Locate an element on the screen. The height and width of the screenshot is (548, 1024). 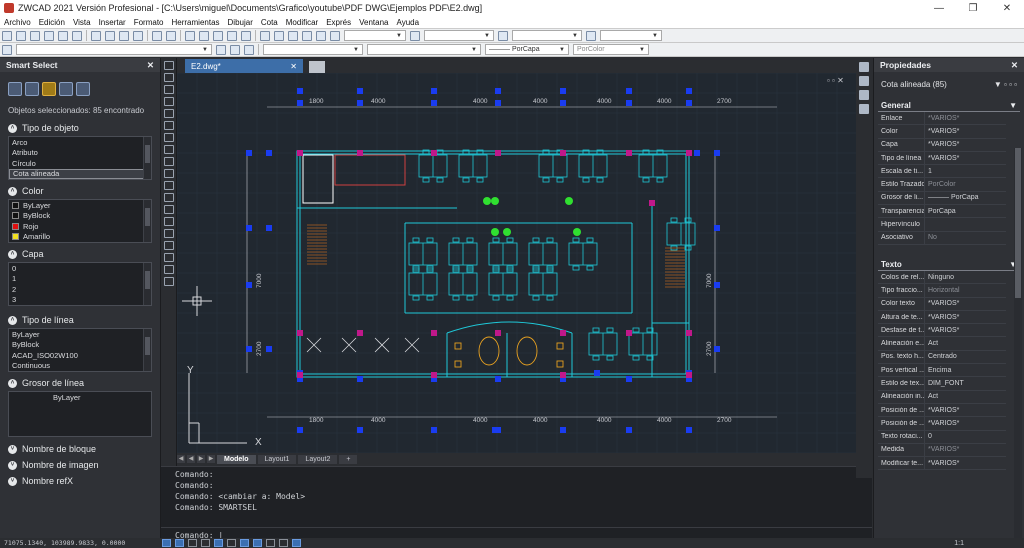
property-value: Horizontal is located at coordinates (965, 290).